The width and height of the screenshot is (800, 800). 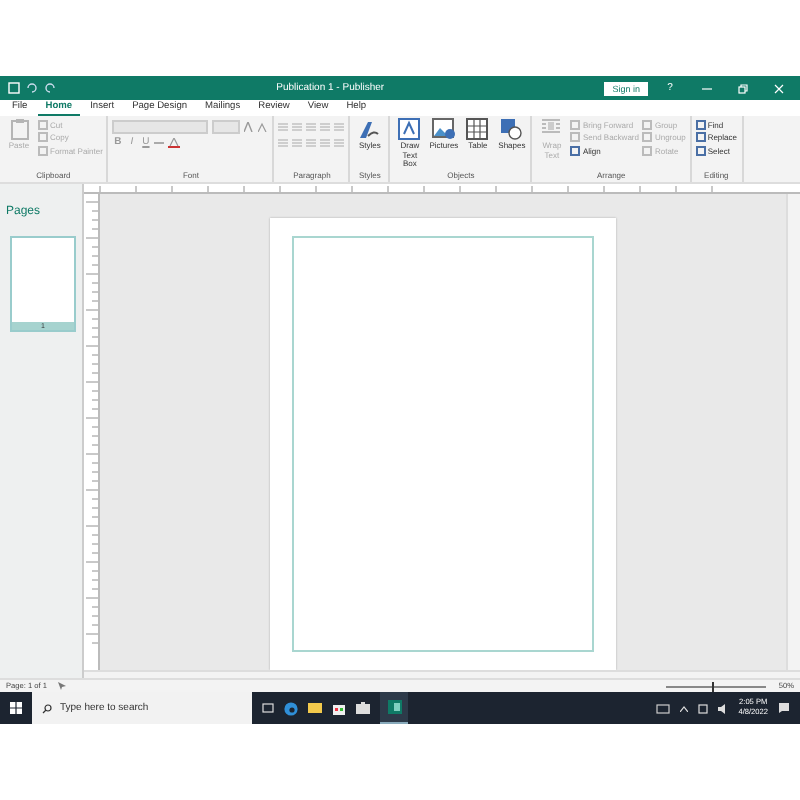 What do you see at coordinates (339, 708) in the screenshot?
I see `store-icon` at bounding box center [339, 708].